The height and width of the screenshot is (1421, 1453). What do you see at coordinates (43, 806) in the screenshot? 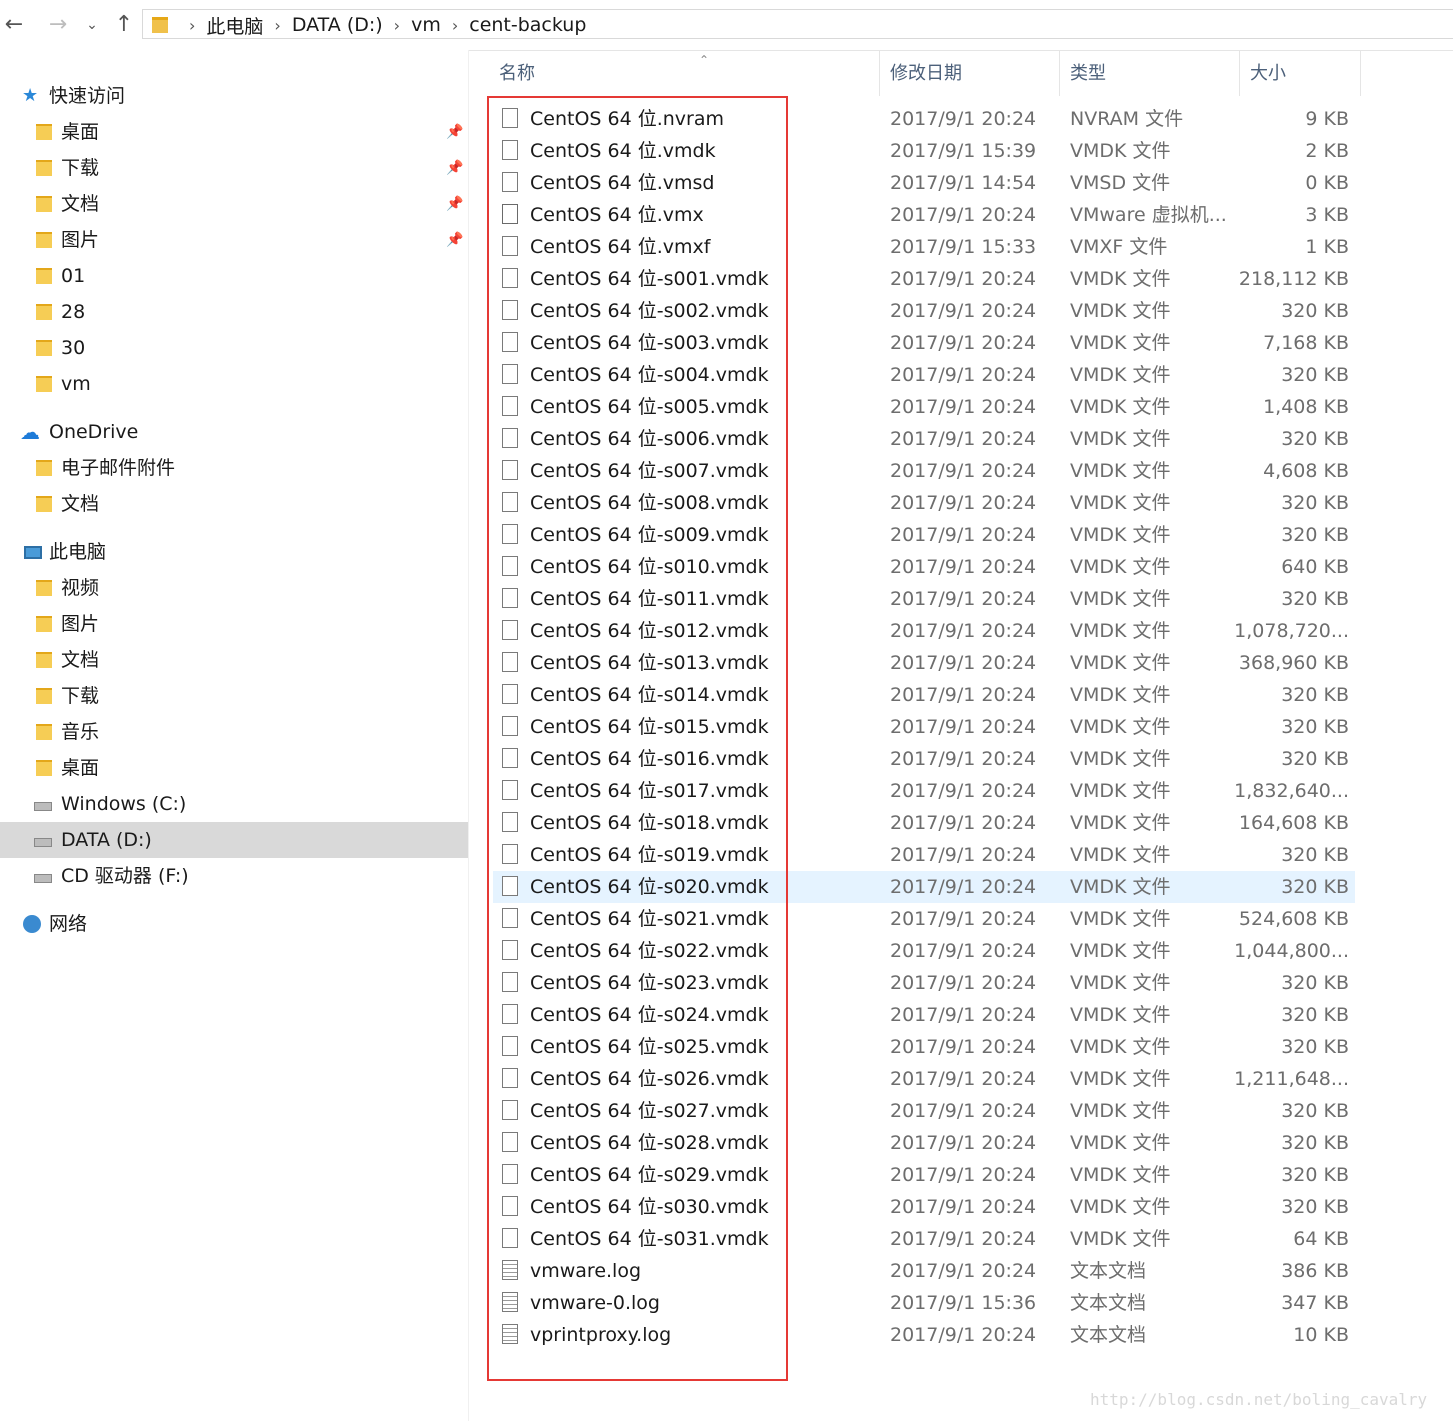
I see `windows-drive-icon` at bounding box center [43, 806].